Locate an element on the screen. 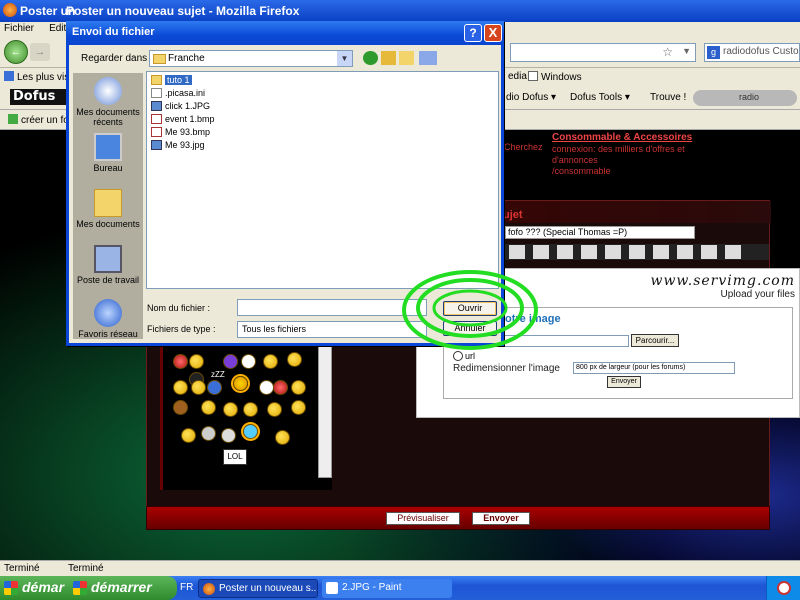 Image resolution: width=800 pixels, height=600 pixels. place-network: Favoris réseau is located at coordinates (108, 319).